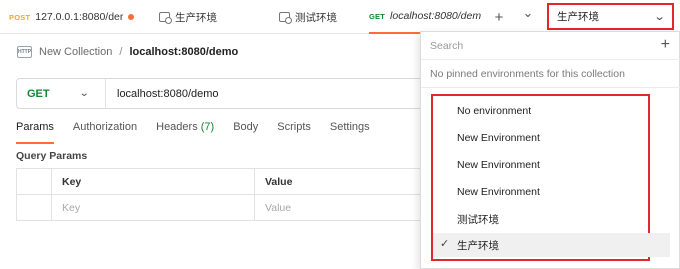 This screenshot has height=269, width=680. What do you see at coordinates (24, 52) in the screenshot?
I see `http-request-icon: HTTP` at bounding box center [24, 52].